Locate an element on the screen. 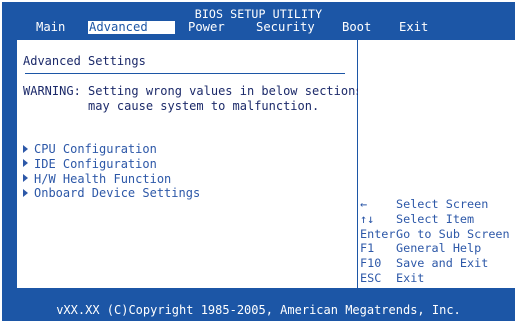 The height and width of the screenshot is (323, 517). help-desc: Select Screen is located at coordinates (442, 204).